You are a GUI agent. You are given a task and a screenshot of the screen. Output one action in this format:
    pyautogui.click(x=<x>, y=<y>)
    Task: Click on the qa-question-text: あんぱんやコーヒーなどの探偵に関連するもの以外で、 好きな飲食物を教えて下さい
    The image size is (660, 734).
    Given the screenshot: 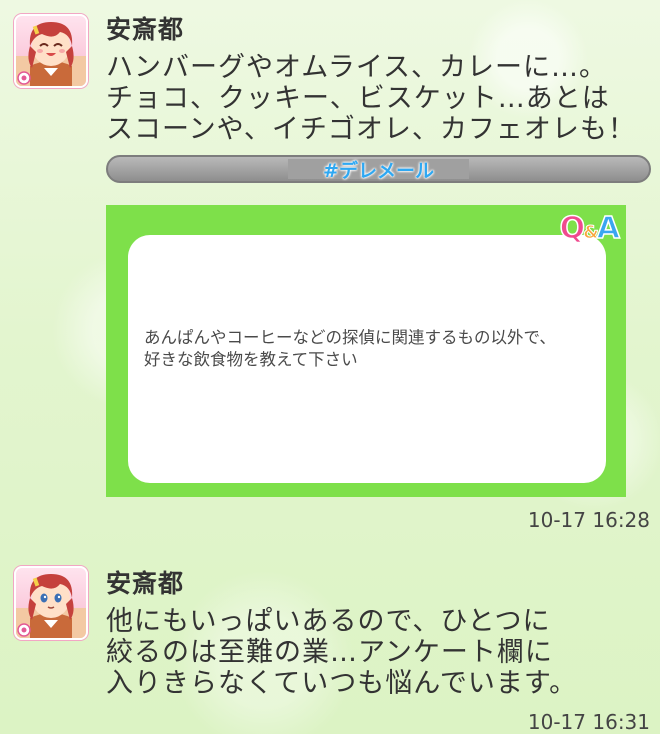 What is the action you would take?
    pyautogui.click(x=350, y=348)
    